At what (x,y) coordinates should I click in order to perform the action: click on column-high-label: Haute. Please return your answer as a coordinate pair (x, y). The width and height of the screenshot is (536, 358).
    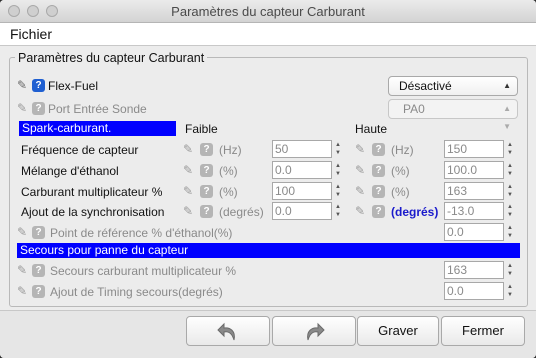
    Looking at the image, I should click on (371, 129).